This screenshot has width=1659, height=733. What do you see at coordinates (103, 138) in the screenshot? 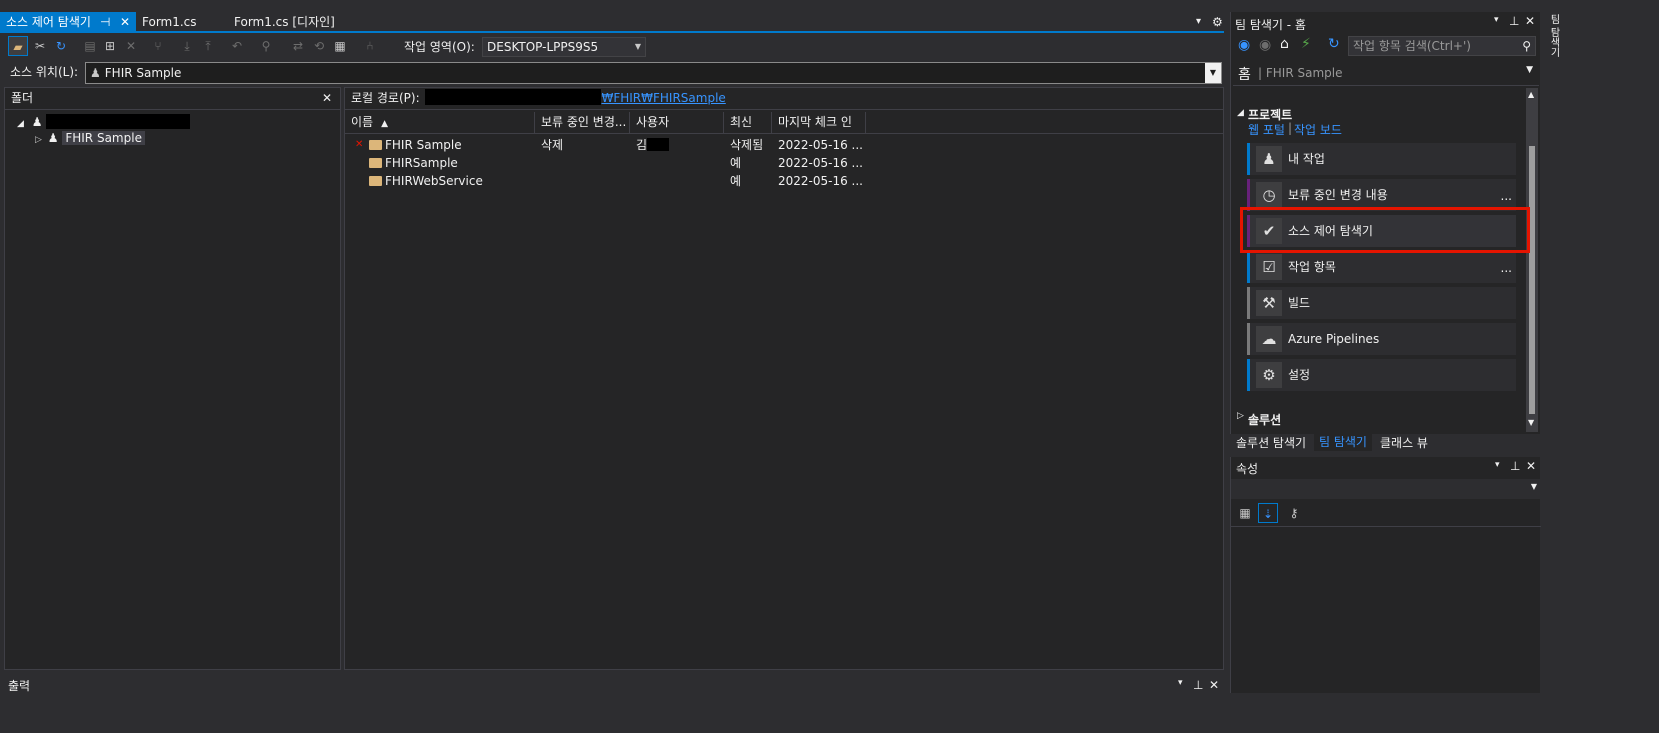
I see `tree-item-label: FHIR Sample` at bounding box center [103, 138].